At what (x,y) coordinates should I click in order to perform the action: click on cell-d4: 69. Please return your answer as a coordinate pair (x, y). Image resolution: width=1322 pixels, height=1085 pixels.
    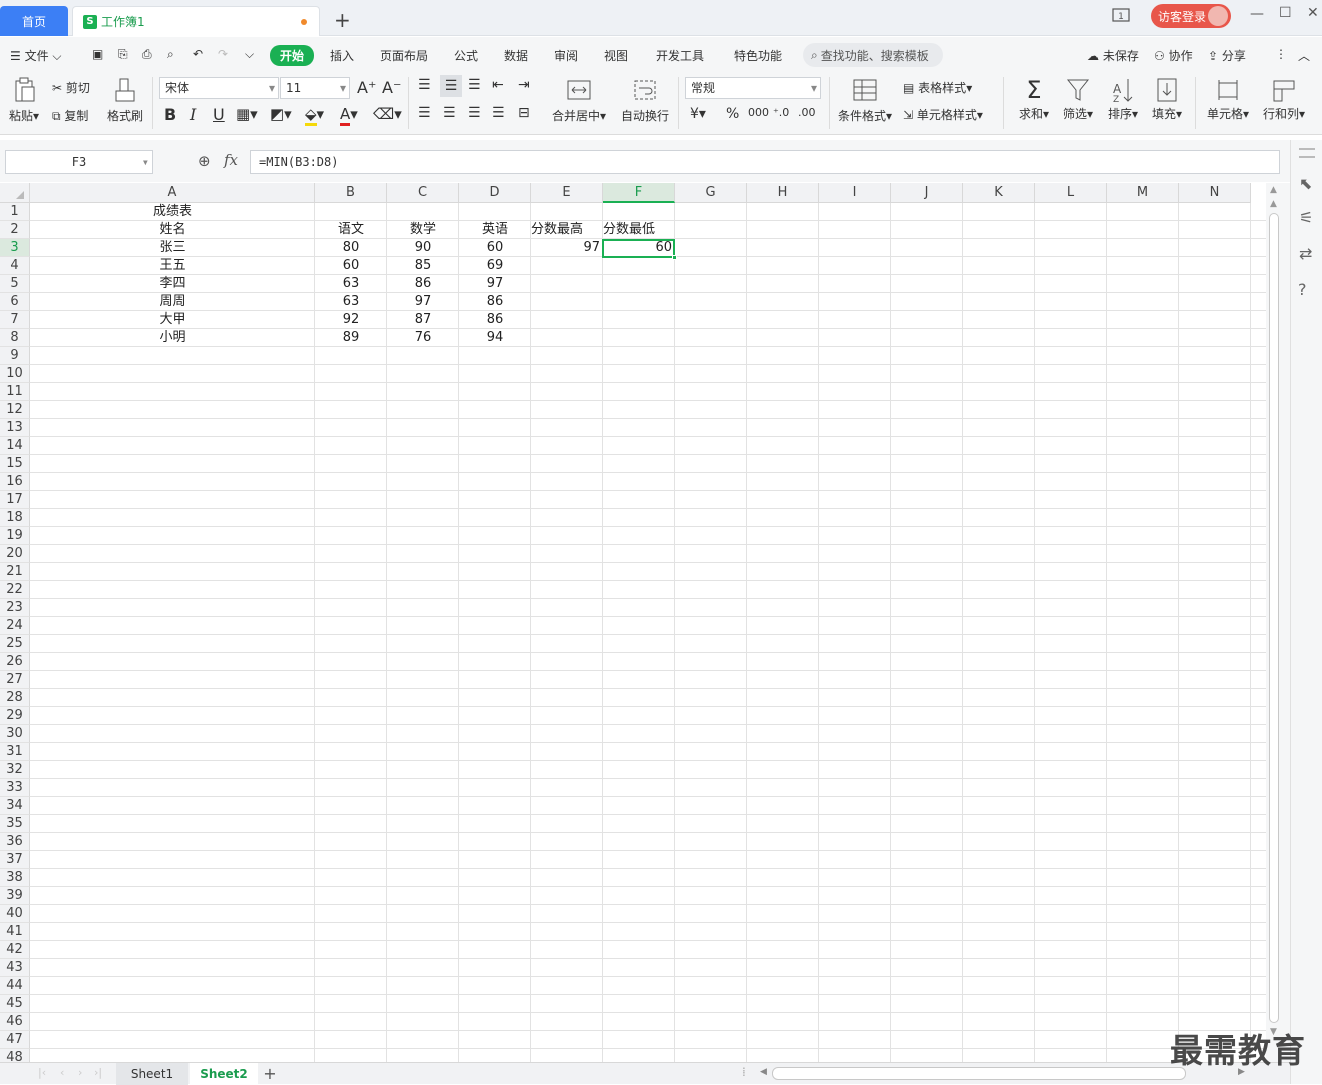
    Looking at the image, I should click on (495, 266).